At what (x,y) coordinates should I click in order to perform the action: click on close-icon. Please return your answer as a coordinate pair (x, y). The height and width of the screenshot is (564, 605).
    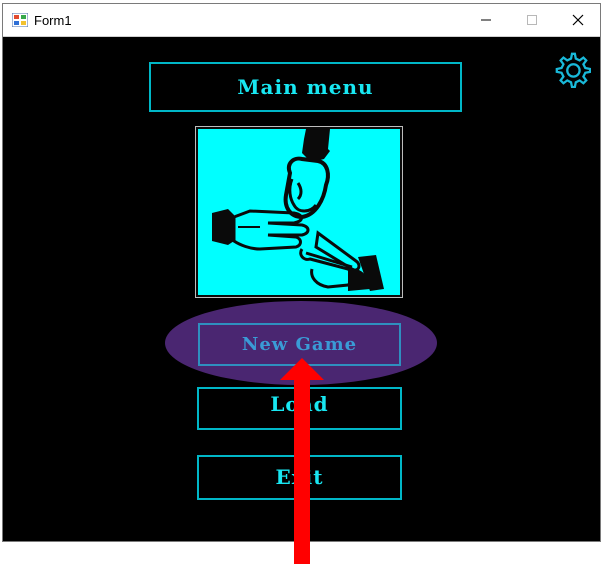
    Looking at the image, I should click on (578, 20).